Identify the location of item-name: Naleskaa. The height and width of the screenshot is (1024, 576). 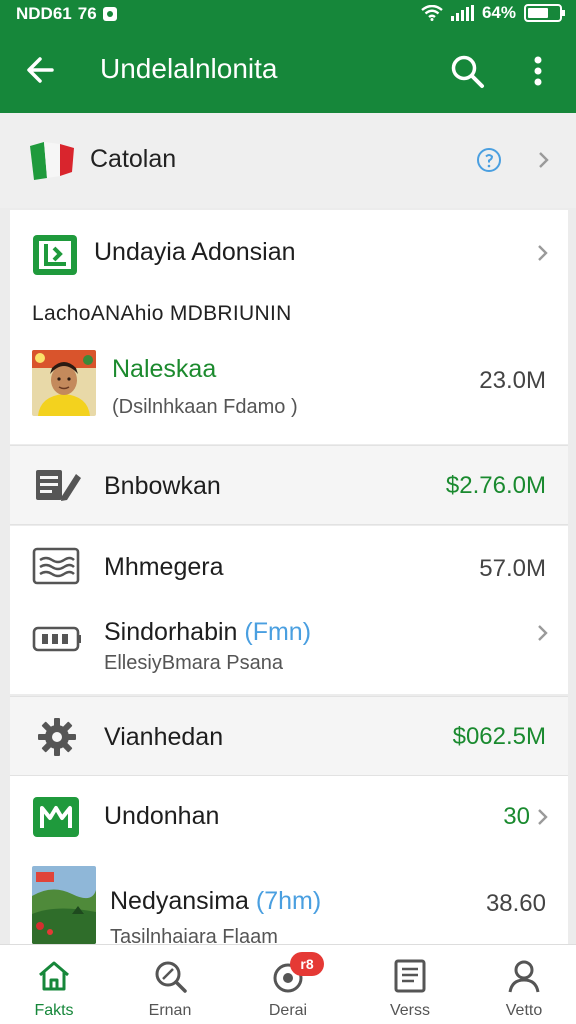
(164, 369).